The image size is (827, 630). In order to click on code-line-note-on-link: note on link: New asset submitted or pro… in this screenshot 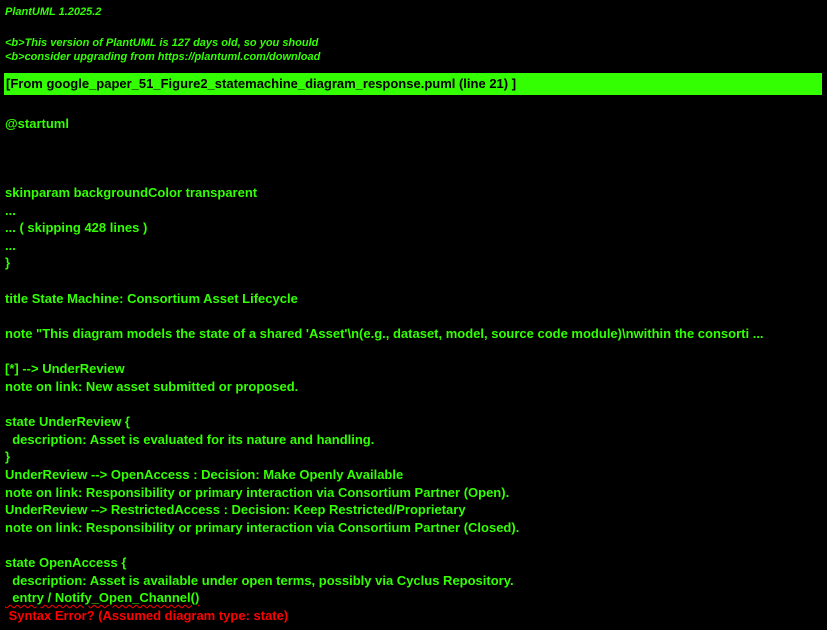, I will do `click(152, 386)`.